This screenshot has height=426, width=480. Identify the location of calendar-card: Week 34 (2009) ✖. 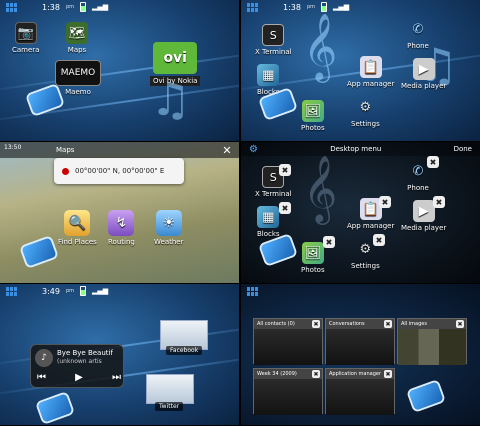
(288, 391).